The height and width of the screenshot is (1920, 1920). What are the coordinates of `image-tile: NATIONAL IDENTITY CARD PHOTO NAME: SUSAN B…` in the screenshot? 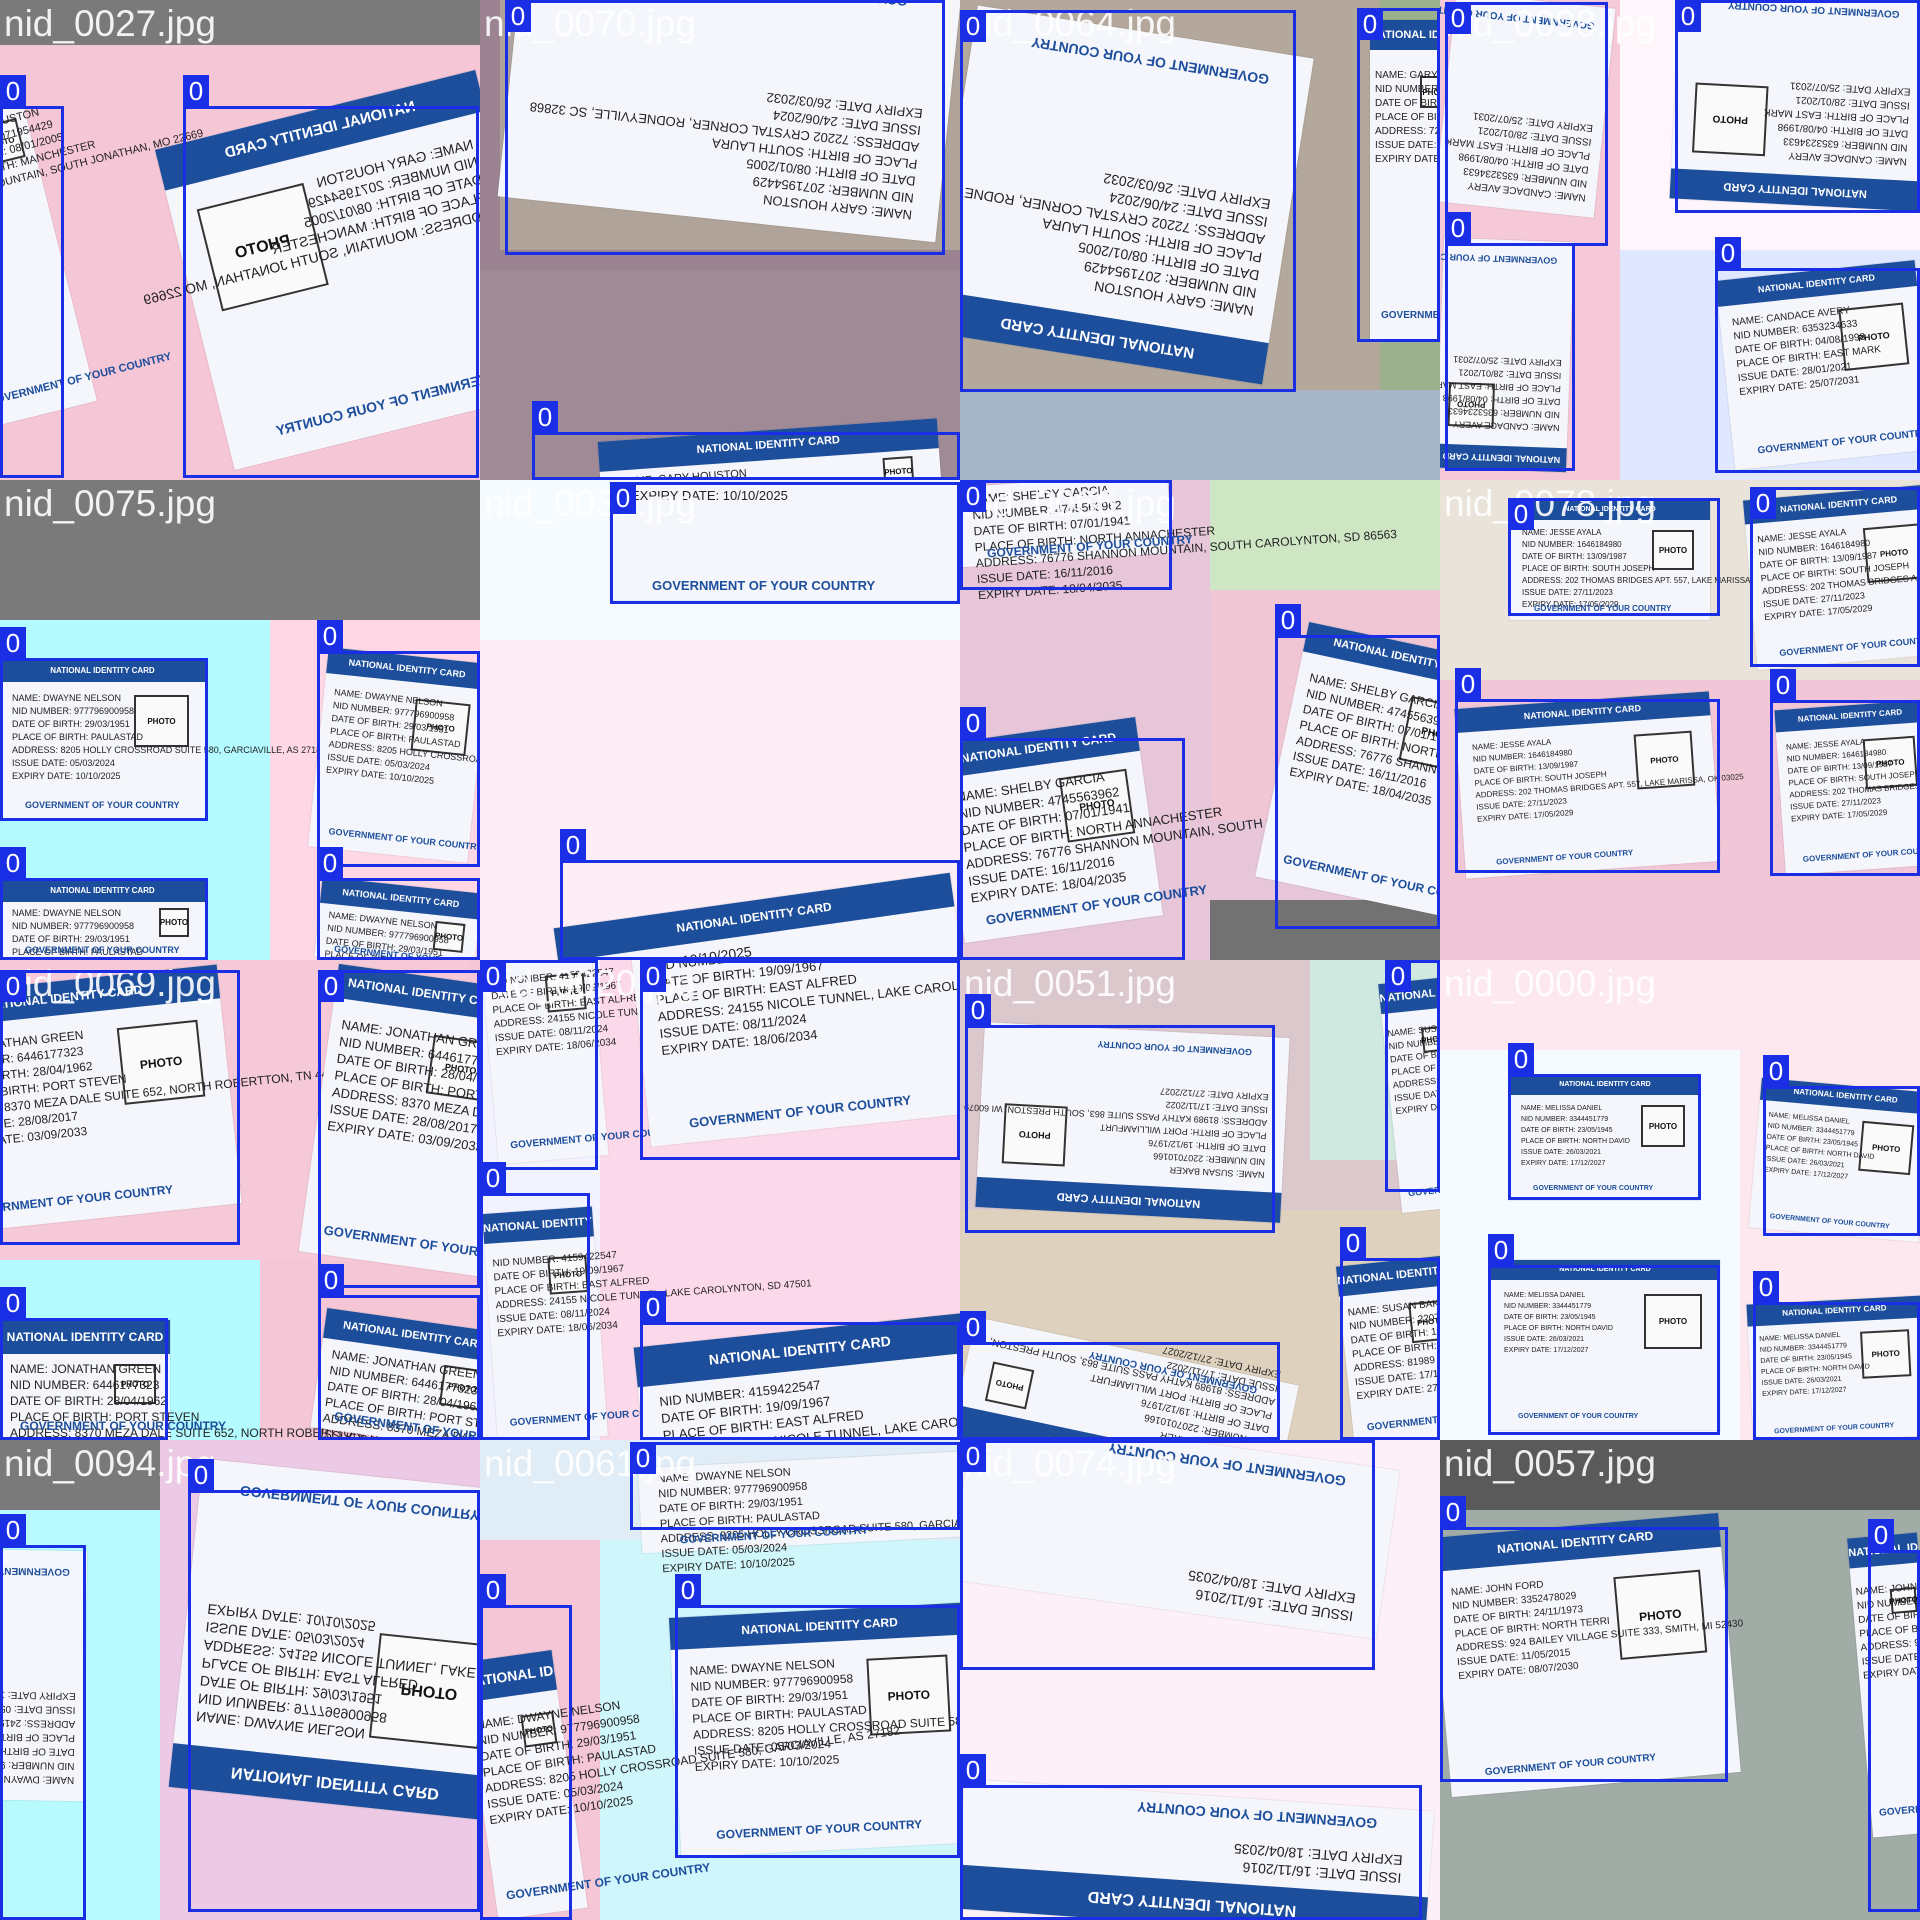 It's located at (1200, 1200).